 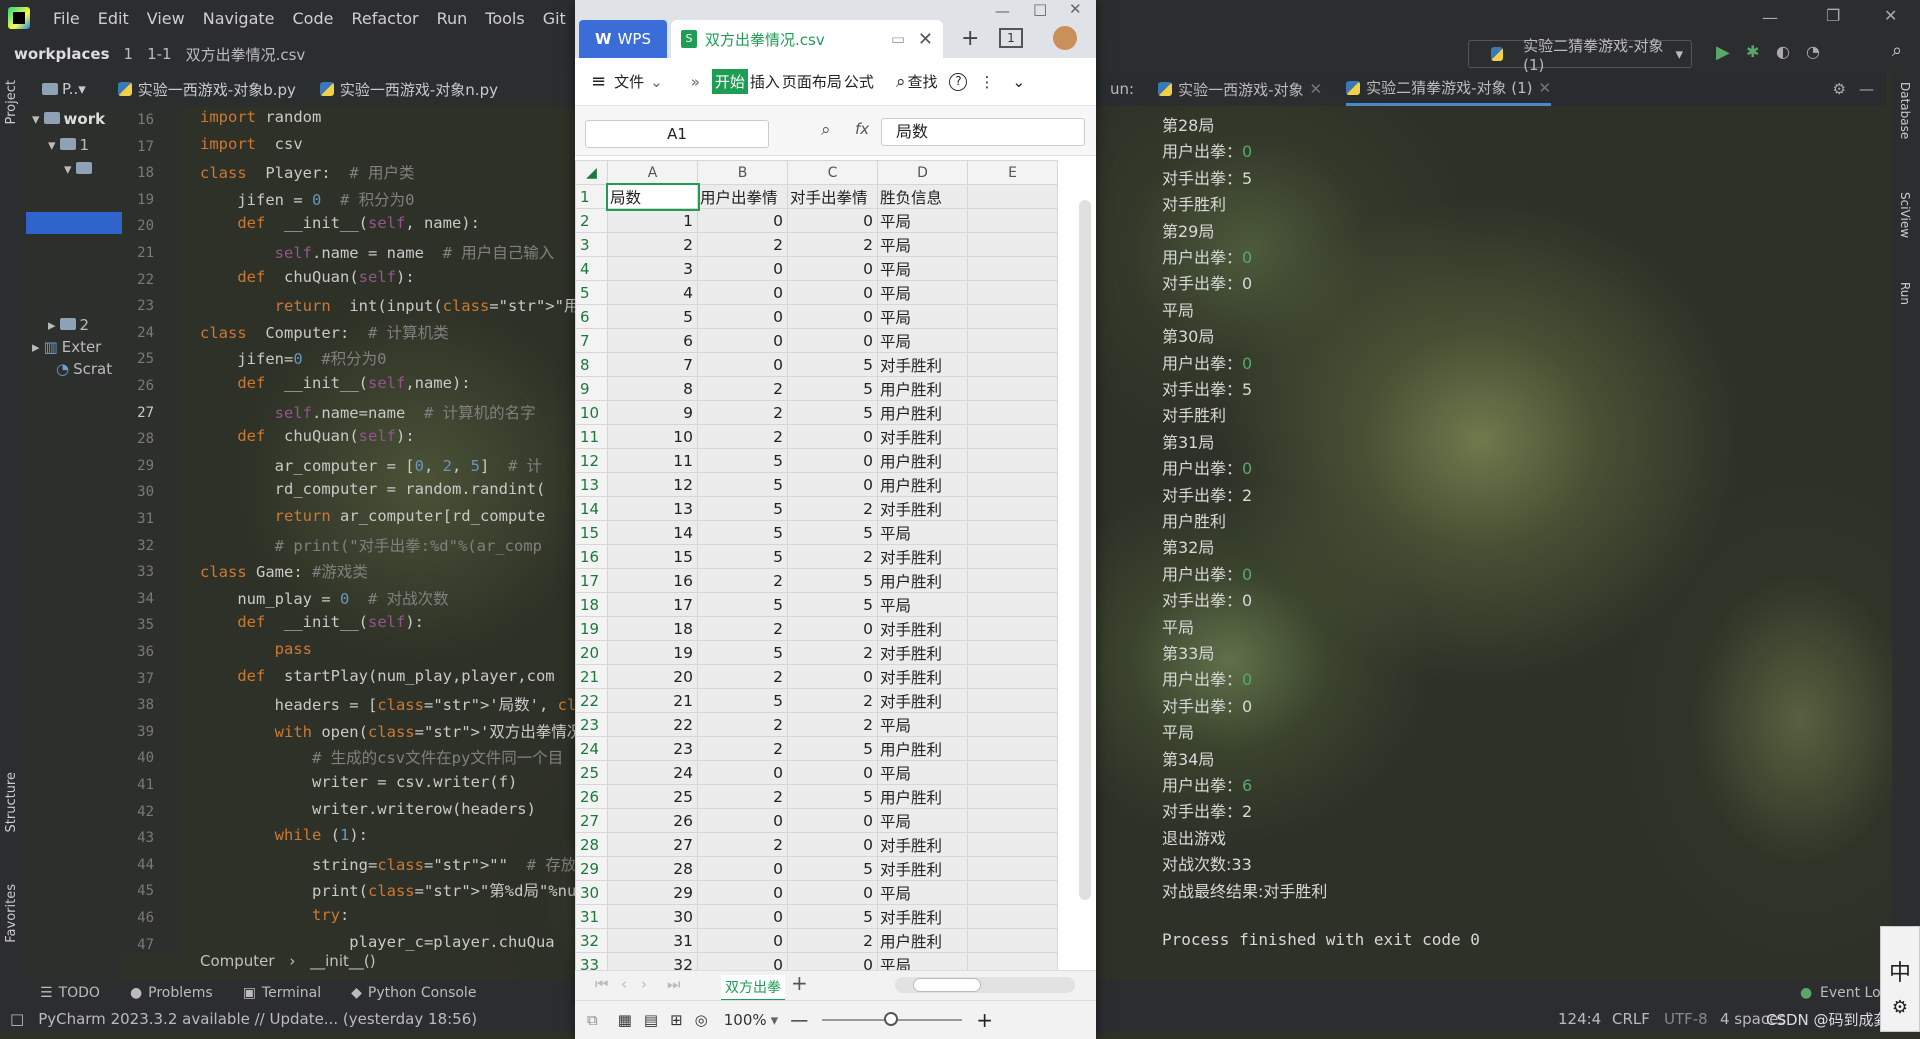 What do you see at coordinates (1631, 1019) in the screenshot?
I see `line-separator: CRLF` at bounding box center [1631, 1019].